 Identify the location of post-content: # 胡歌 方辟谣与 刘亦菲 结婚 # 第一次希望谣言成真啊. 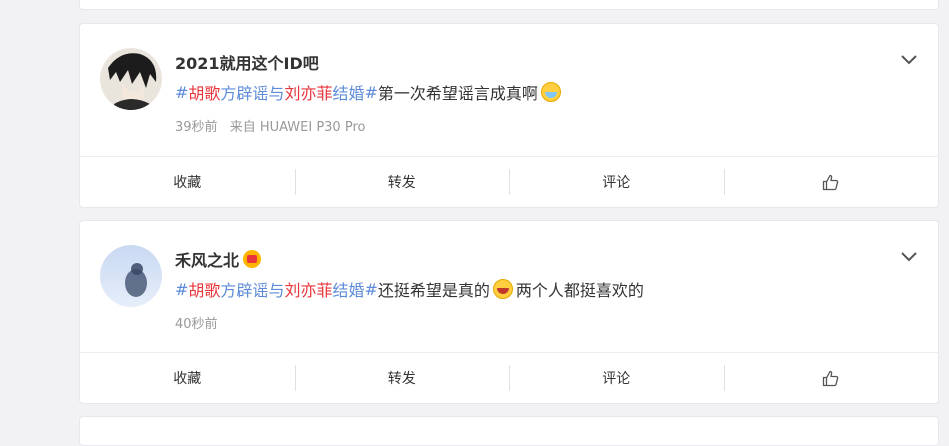
(369, 92).